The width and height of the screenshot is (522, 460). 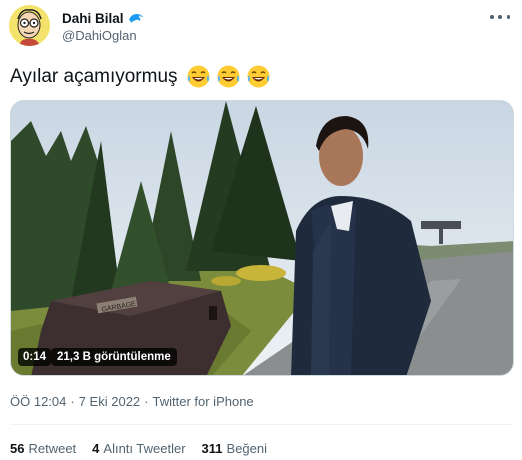 What do you see at coordinates (52, 448) in the screenshot?
I see `retweets-label: Retweet` at bounding box center [52, 448].